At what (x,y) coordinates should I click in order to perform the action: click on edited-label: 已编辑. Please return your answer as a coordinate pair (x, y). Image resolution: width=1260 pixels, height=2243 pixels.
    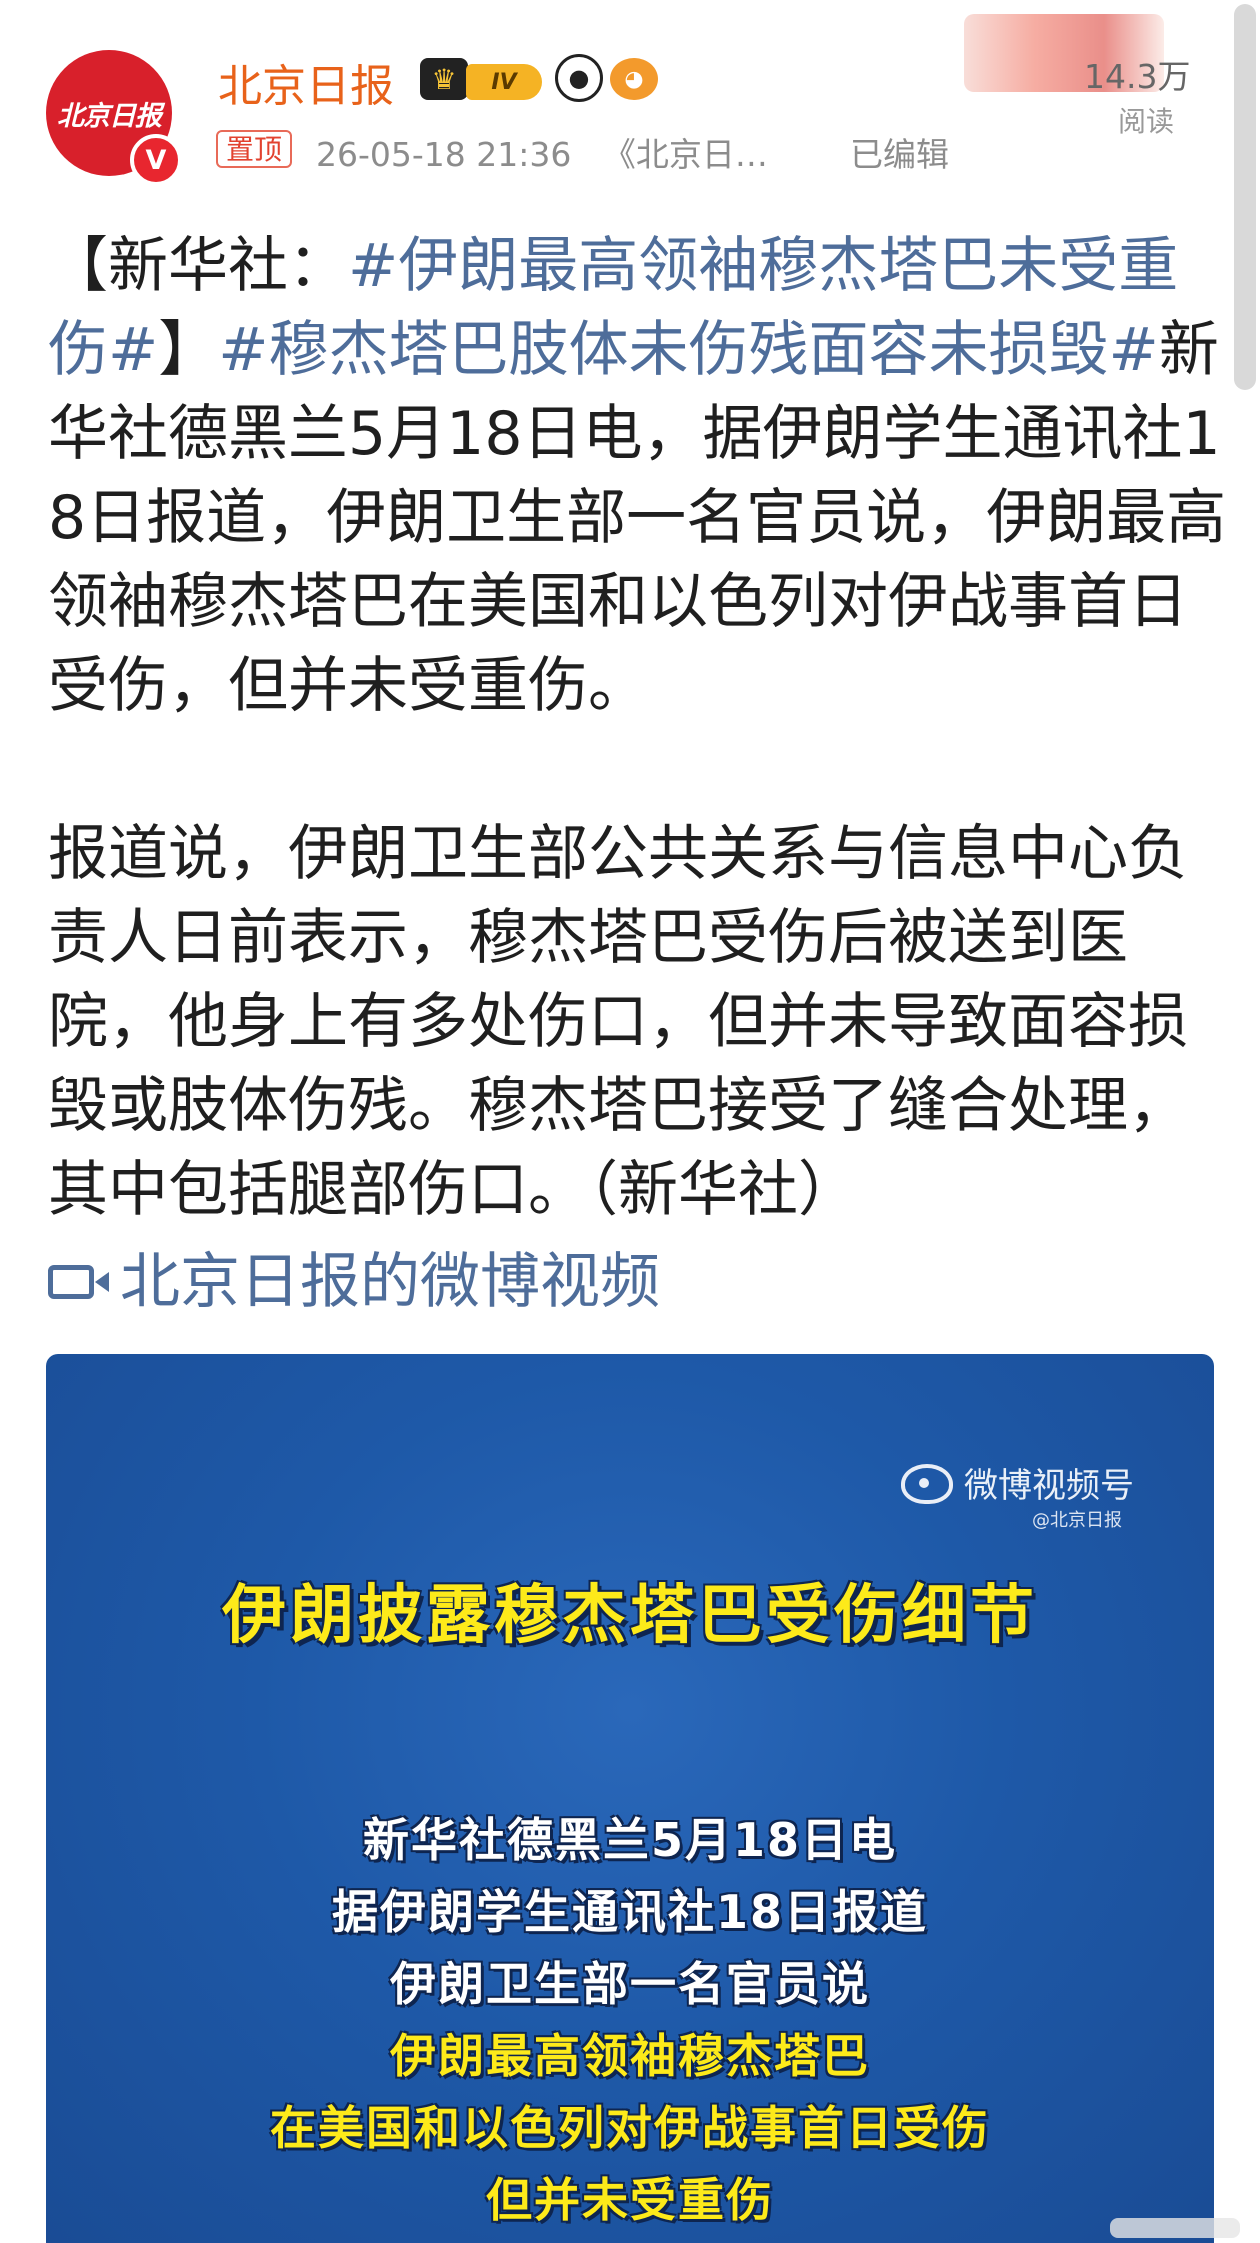
    Looking at the image, I should click on (899, 152).